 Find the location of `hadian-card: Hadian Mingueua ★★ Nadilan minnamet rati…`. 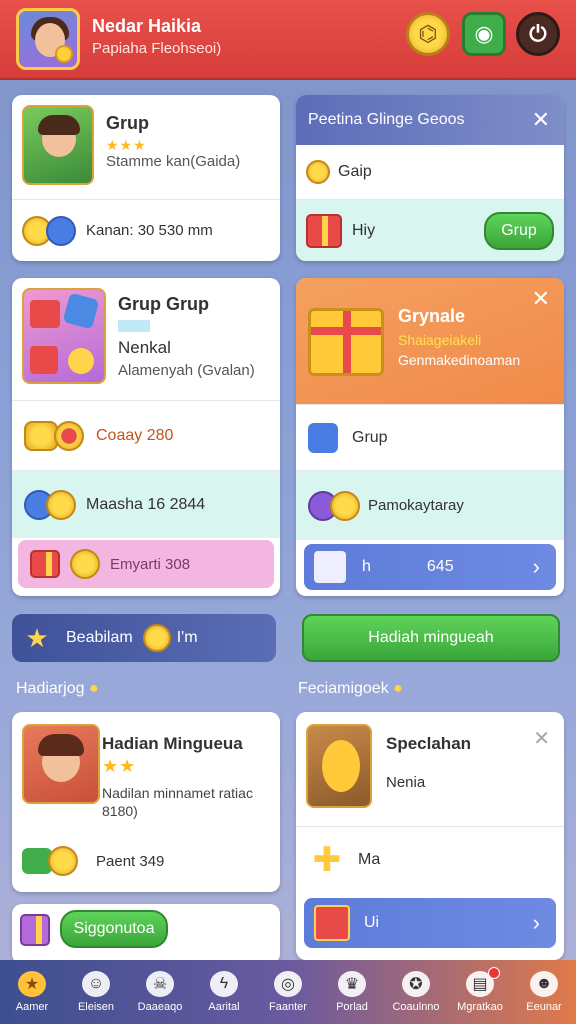

hadian-card: Hadian Mingueua ★★ Nadilan minnamet rati… is located at coordinates (146, 802).